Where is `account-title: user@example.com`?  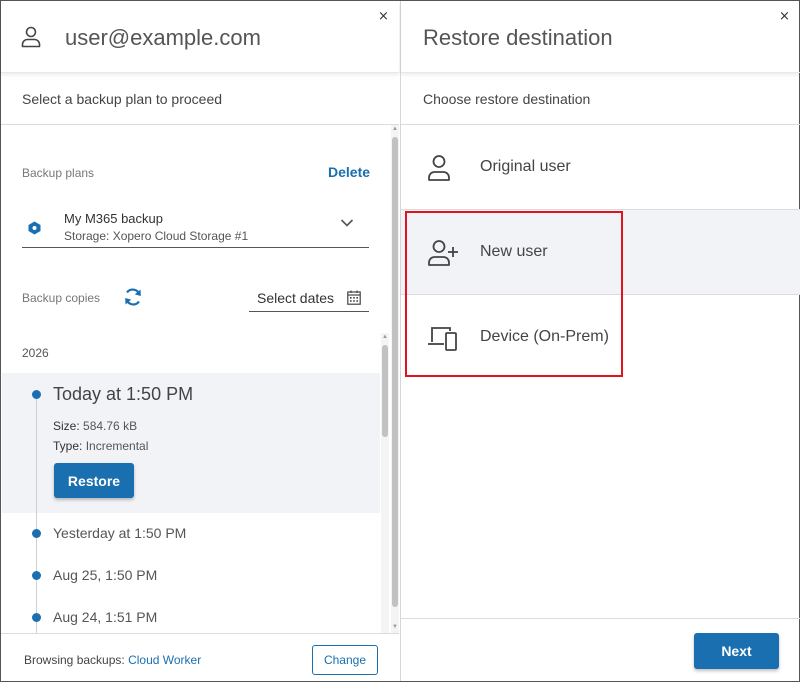
account-title: user@example.com is located at coordinates (163, 37).